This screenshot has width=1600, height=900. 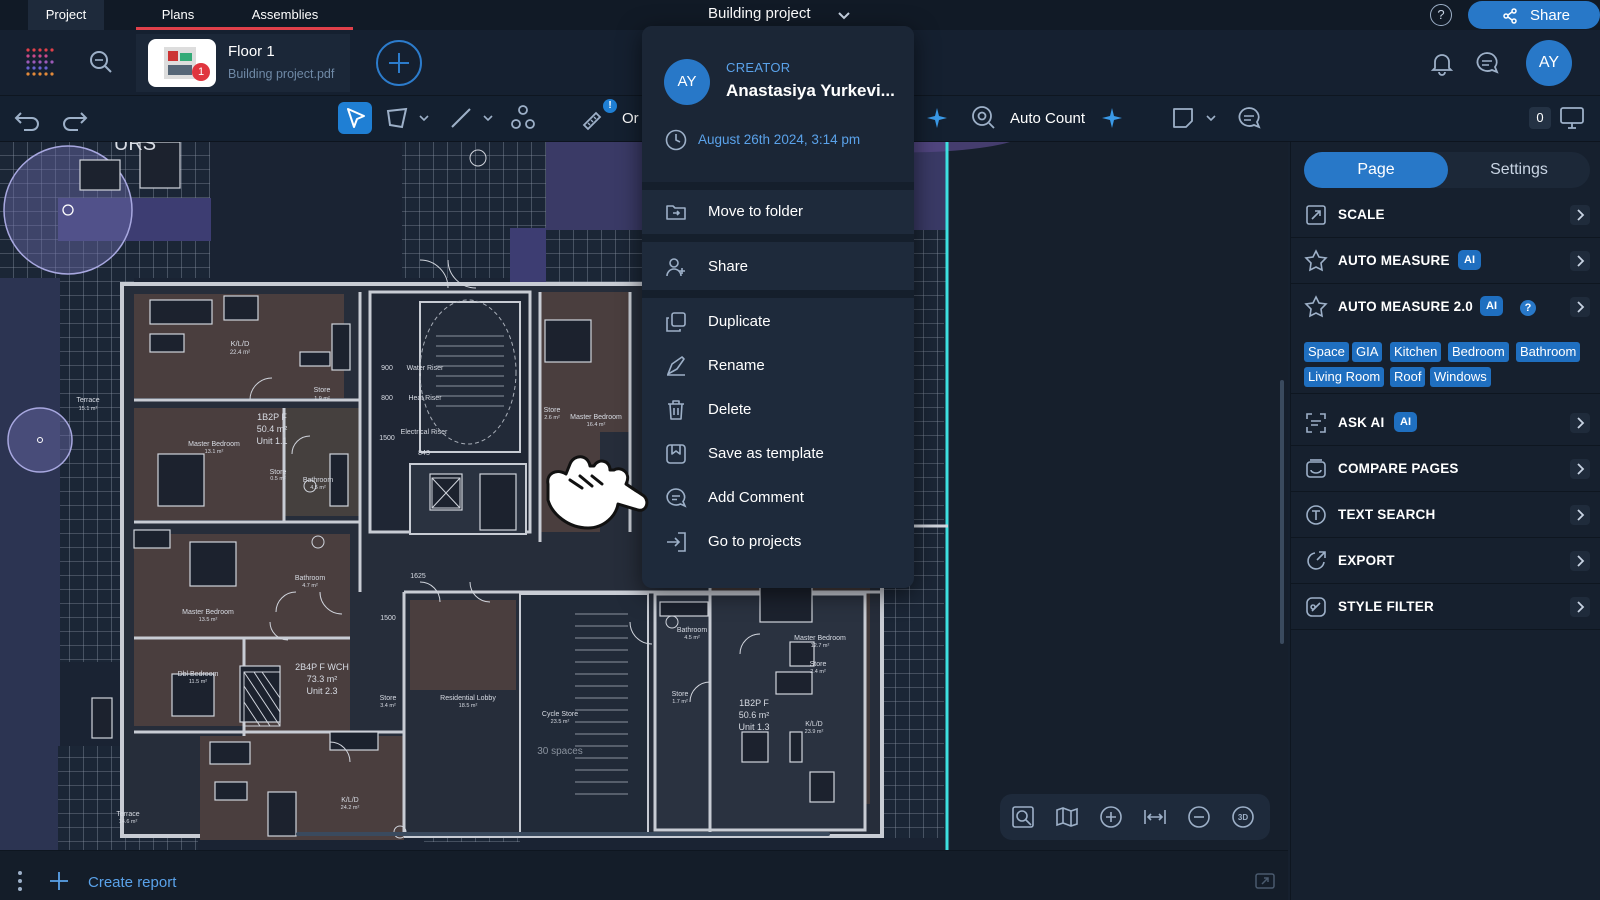 What do you see at coordinates (208, 620) in the screenshot?
I see `plan-label: 13.5 m²` at bounding box center [208, 620].